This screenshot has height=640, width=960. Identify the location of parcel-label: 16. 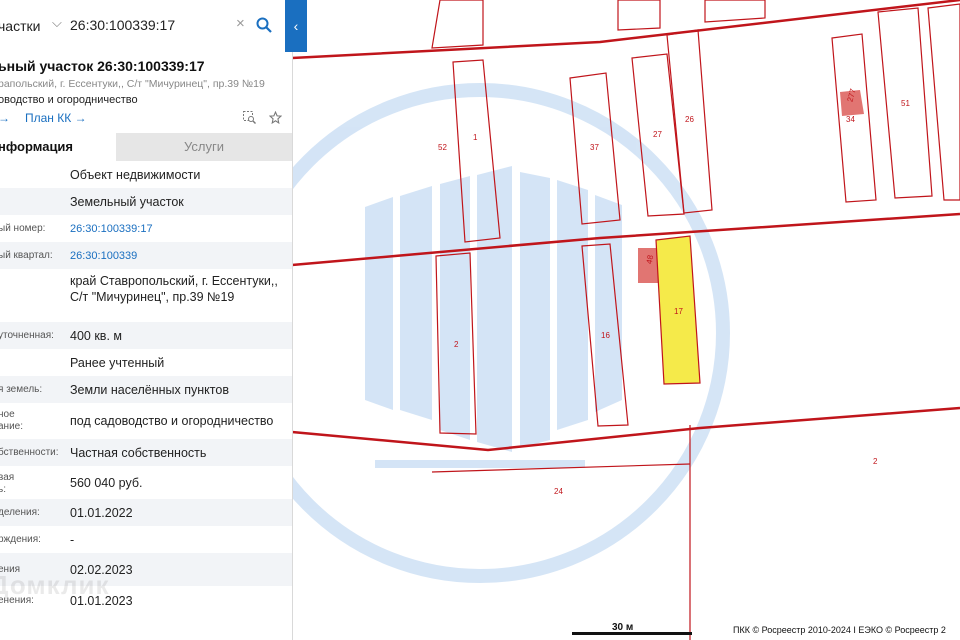
(605, 335).